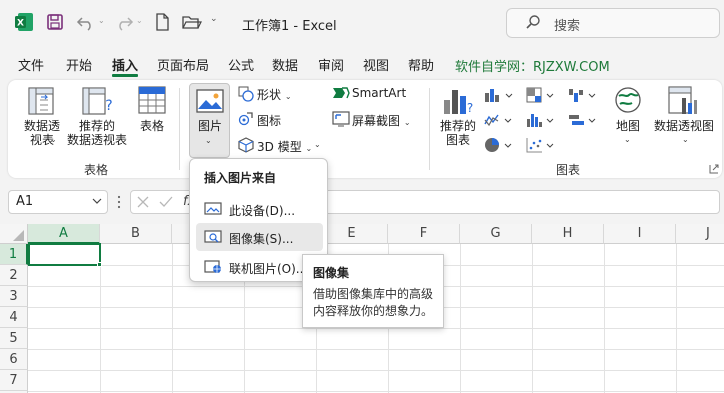 The image size is (724, 393). I want to click on group-charts-label: 图表, so click(568, 170).